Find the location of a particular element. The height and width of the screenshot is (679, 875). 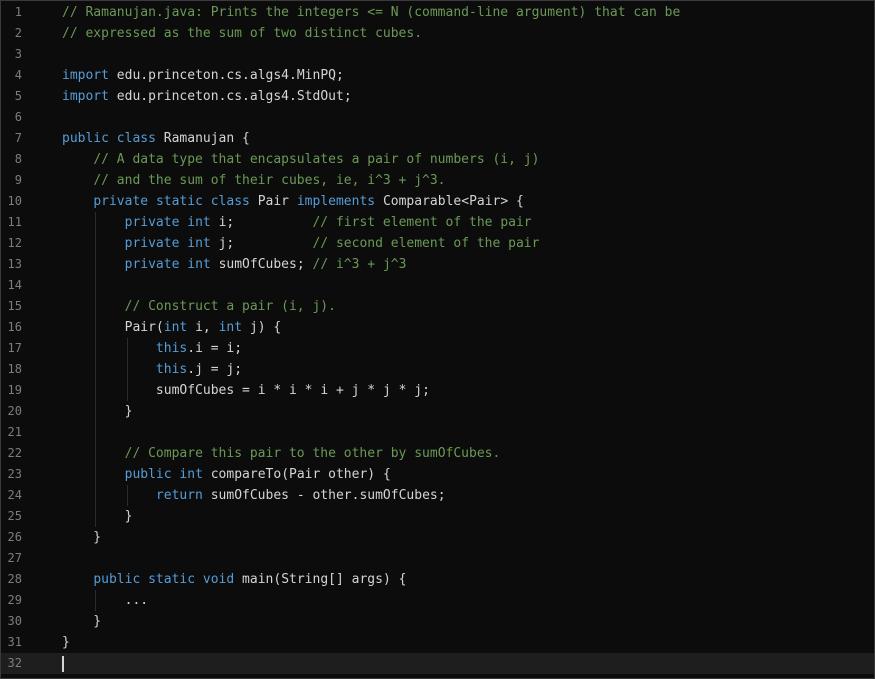

line-content: // Construct a pair (i, j). is located at coordinates (230, 306).